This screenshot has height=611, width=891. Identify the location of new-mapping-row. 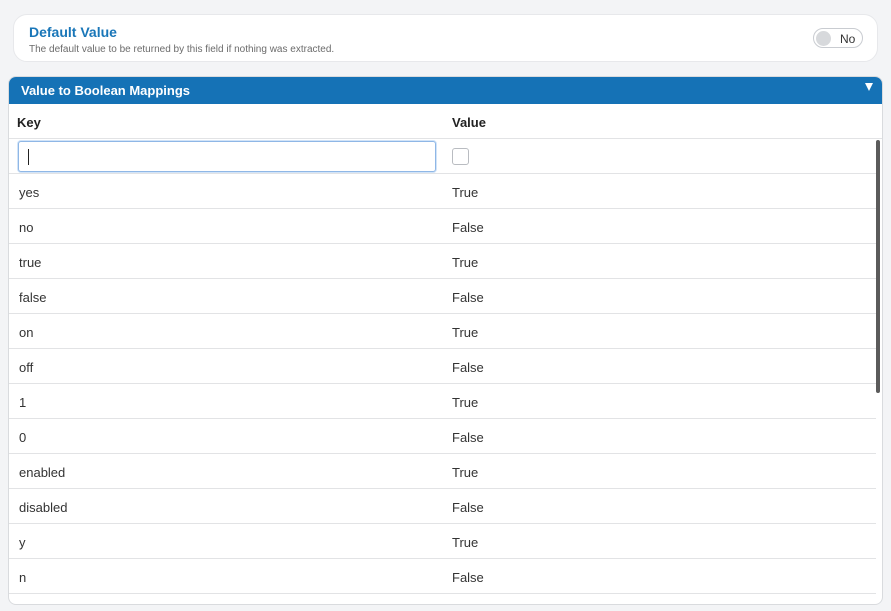
(442, 156).